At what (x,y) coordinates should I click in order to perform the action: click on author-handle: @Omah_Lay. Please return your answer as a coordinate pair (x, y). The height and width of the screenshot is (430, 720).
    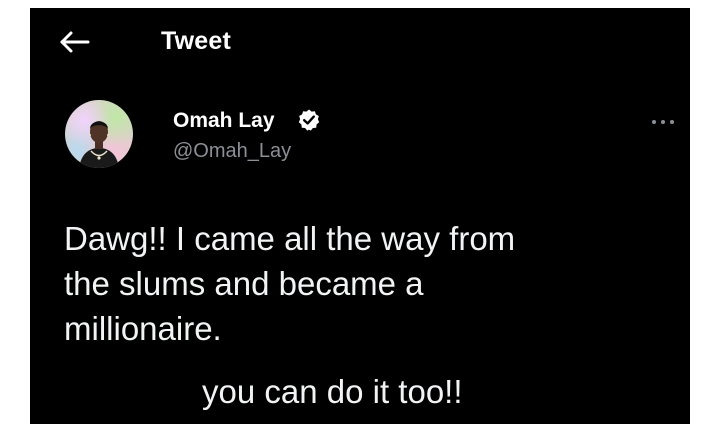
    Looking at the image, I should click on (232, 151).